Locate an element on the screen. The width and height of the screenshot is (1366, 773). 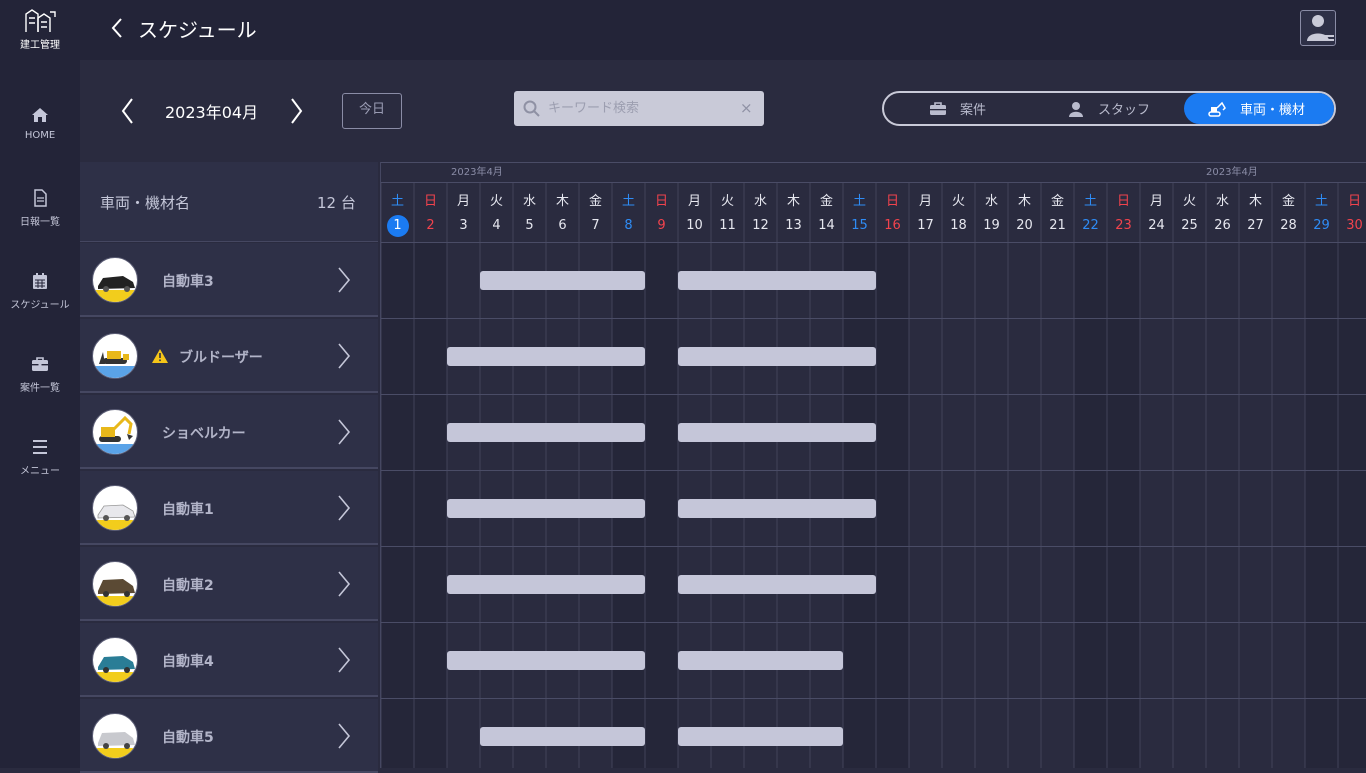
next-month-button is located at coordinates (296, 111).